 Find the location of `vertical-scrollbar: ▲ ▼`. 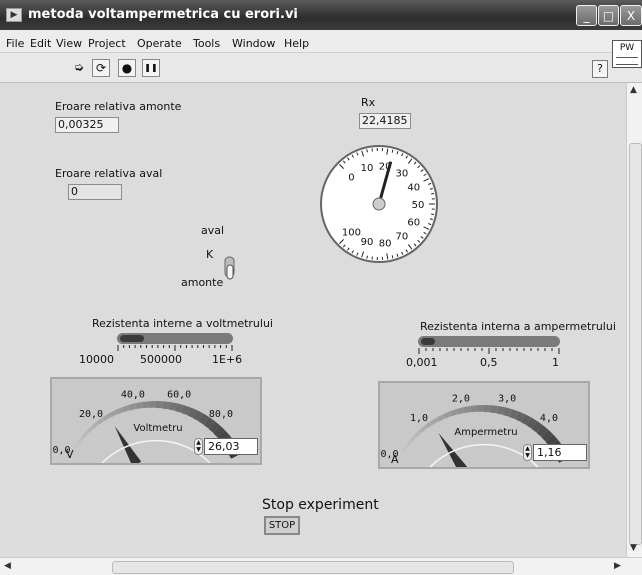

vertical-scrollbar: ▲ ▼ is located at coordinates (634, 320).